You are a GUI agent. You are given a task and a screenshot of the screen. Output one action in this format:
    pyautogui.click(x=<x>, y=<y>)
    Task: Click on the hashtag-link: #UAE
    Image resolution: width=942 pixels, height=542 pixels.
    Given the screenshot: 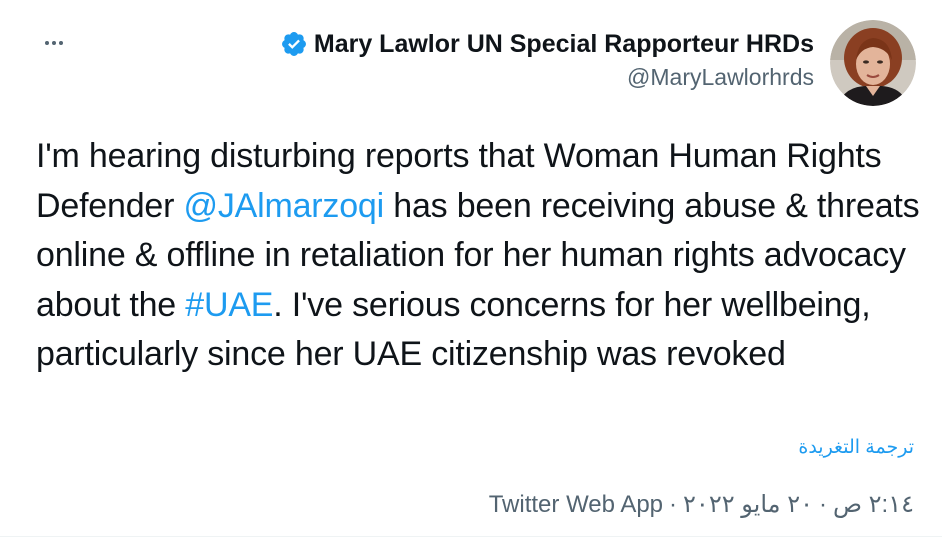 What is the action you would take?
    pyautogui.click(x=229, y=305)
    